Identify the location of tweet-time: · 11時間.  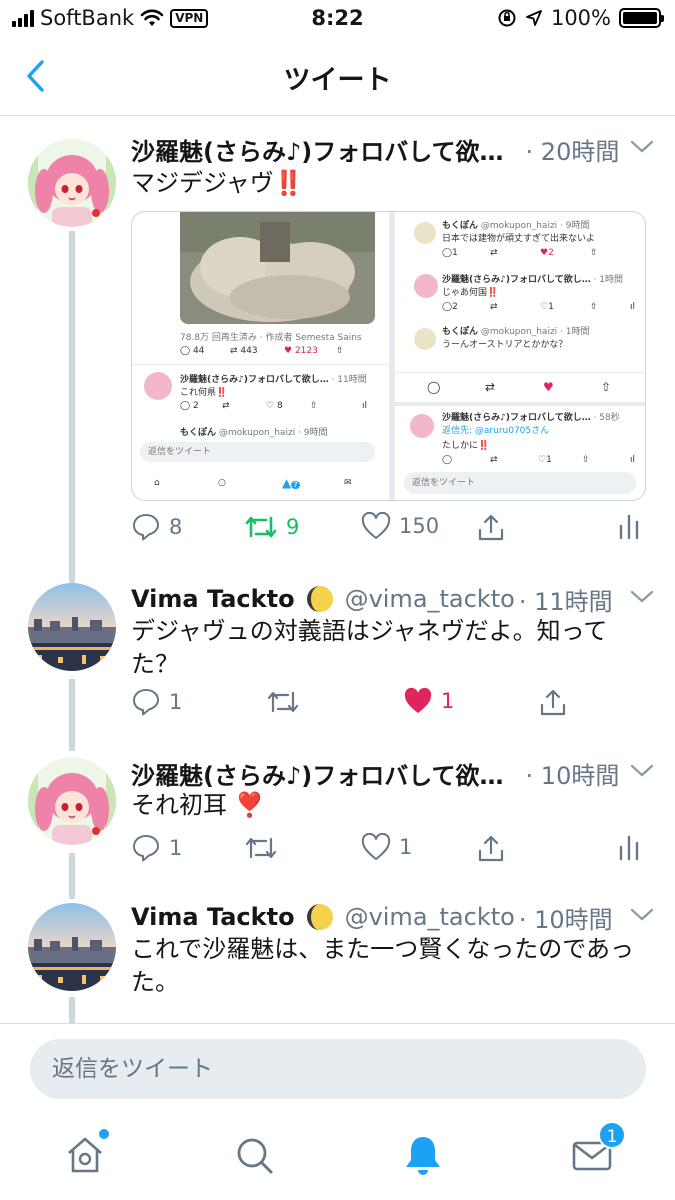
(565, 601).